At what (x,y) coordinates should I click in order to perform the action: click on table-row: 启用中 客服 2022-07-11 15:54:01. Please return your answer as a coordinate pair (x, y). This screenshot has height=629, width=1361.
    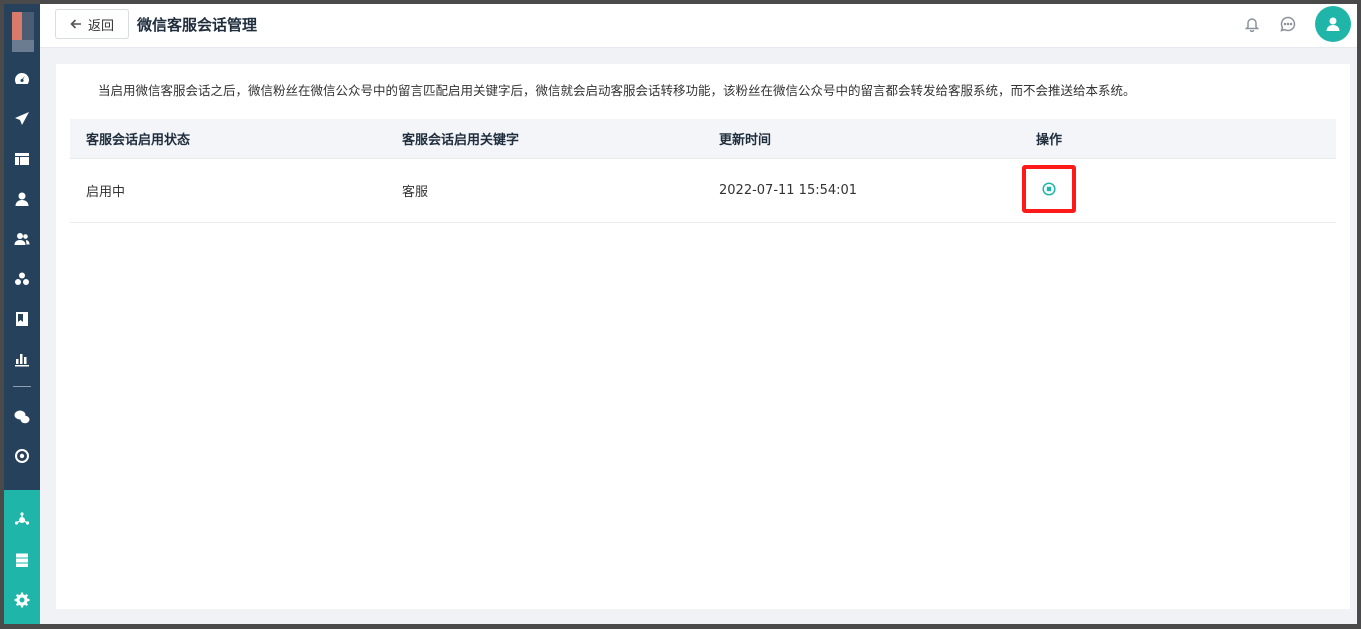
    Looking at the image, I should click on (703, 191).